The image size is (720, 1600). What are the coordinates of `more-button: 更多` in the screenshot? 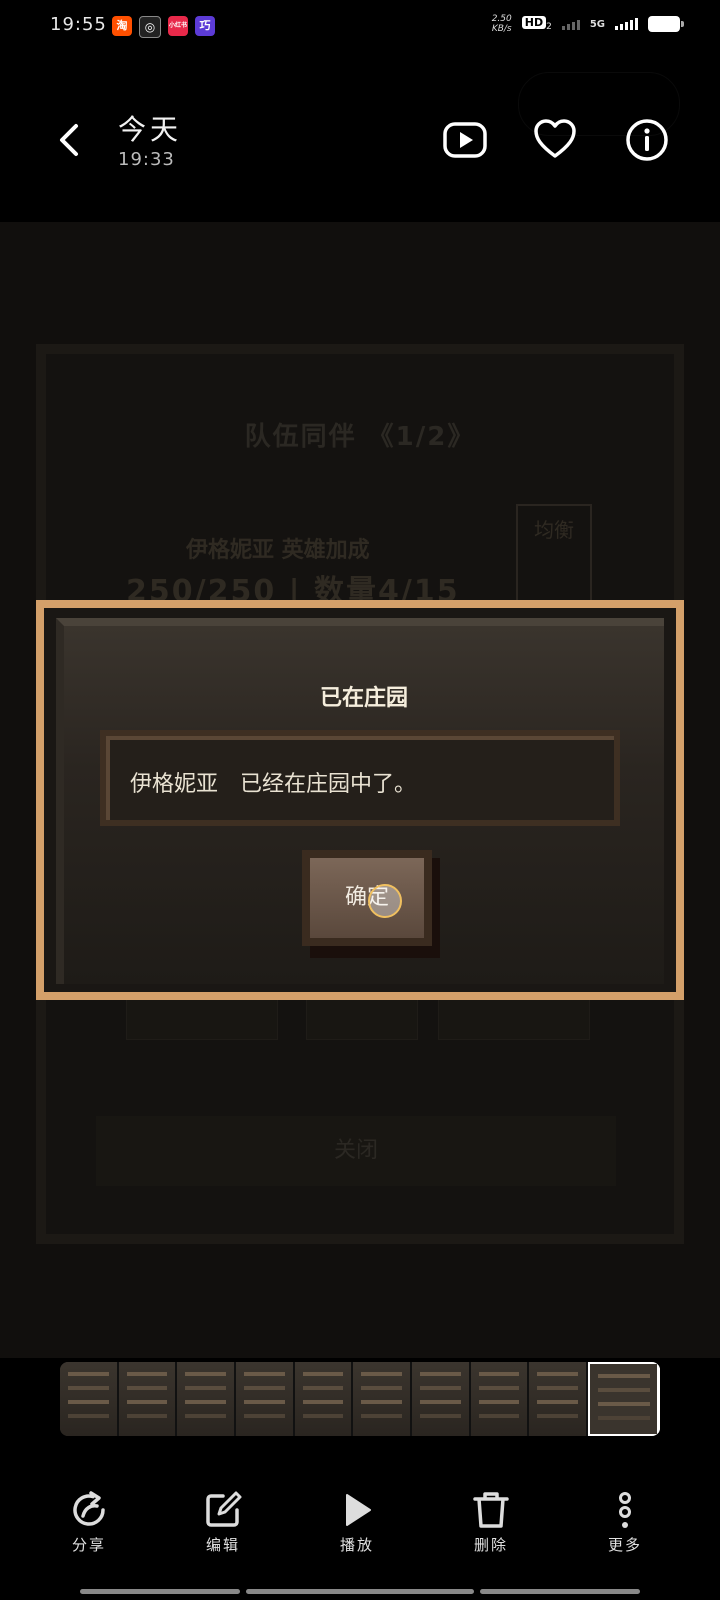 It's located at (625, 1535).